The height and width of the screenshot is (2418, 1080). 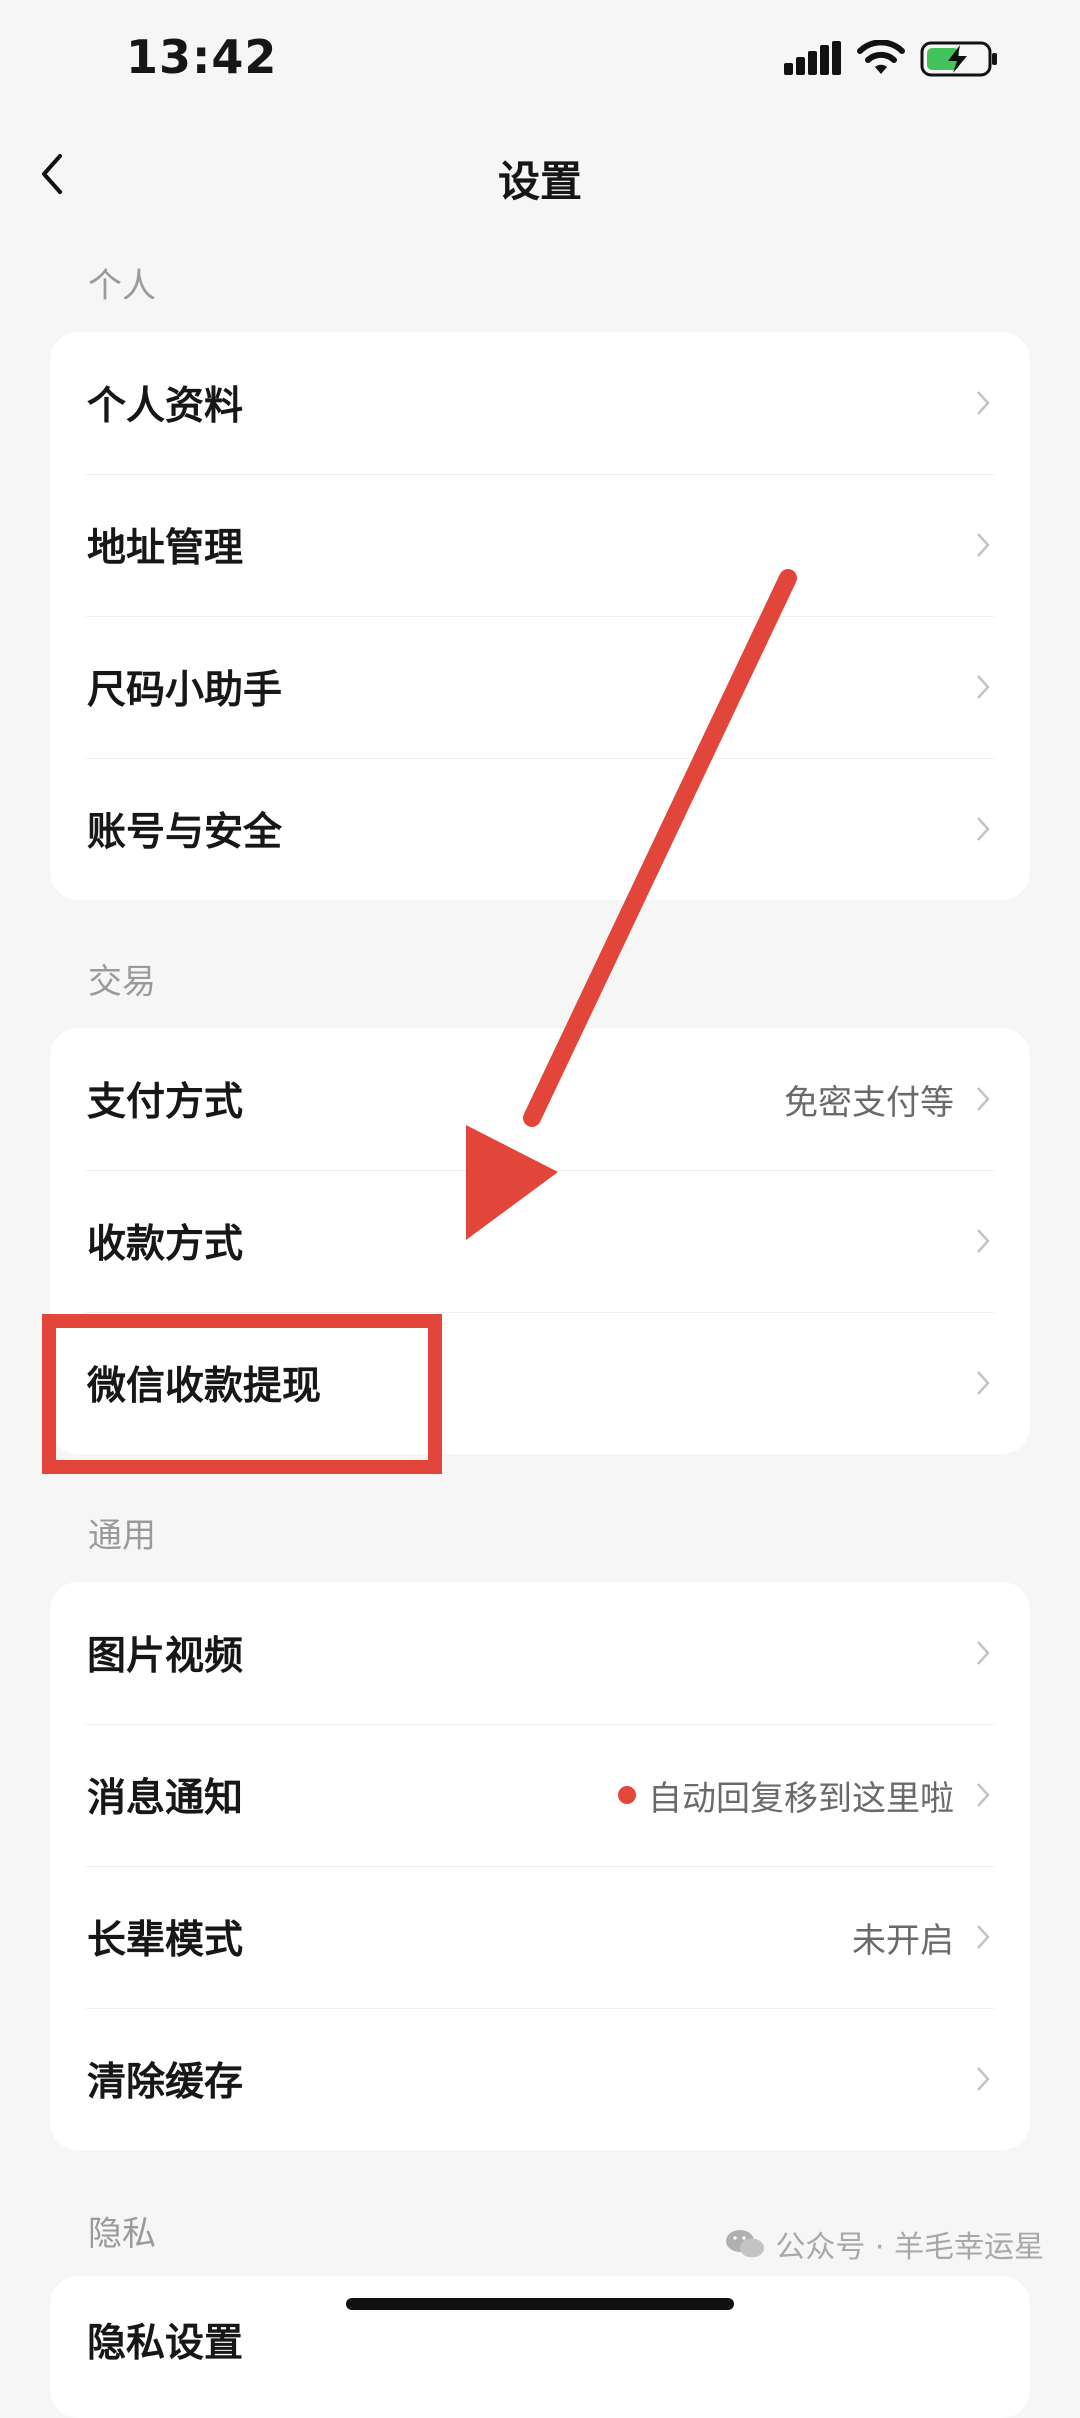 I want to click on row-image-video: 图片视频, so click(x=540, y=1653).